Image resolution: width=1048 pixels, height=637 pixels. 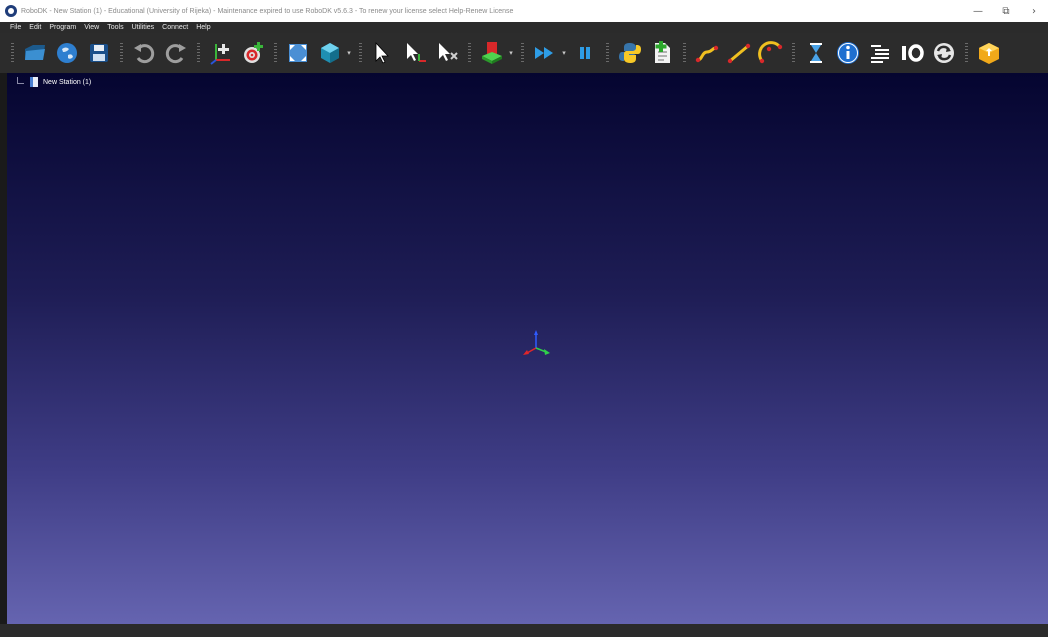 What do you see at coordinates (662, 53) in the screenshot?
I see `add-program-icon` at bounding box center [662, 53].